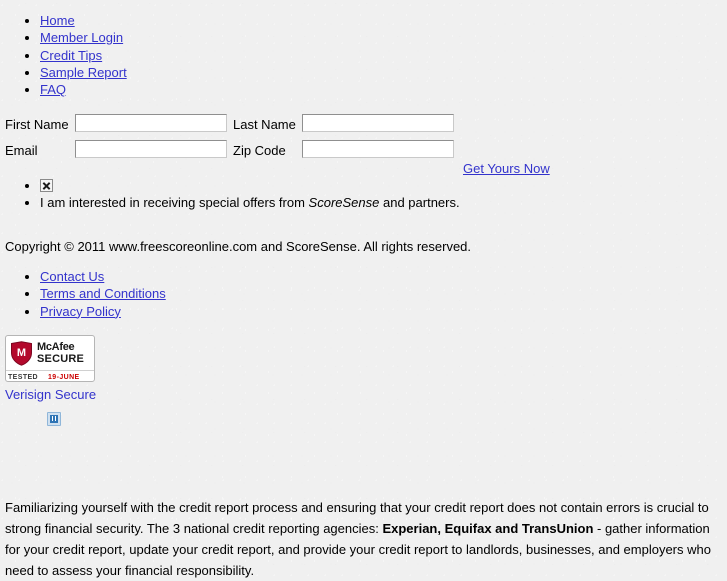 The height and width of the screenshot is (581, 727). Describe the element at coordinates (151, 149) in the screenshot. I see `email-input` at that location.